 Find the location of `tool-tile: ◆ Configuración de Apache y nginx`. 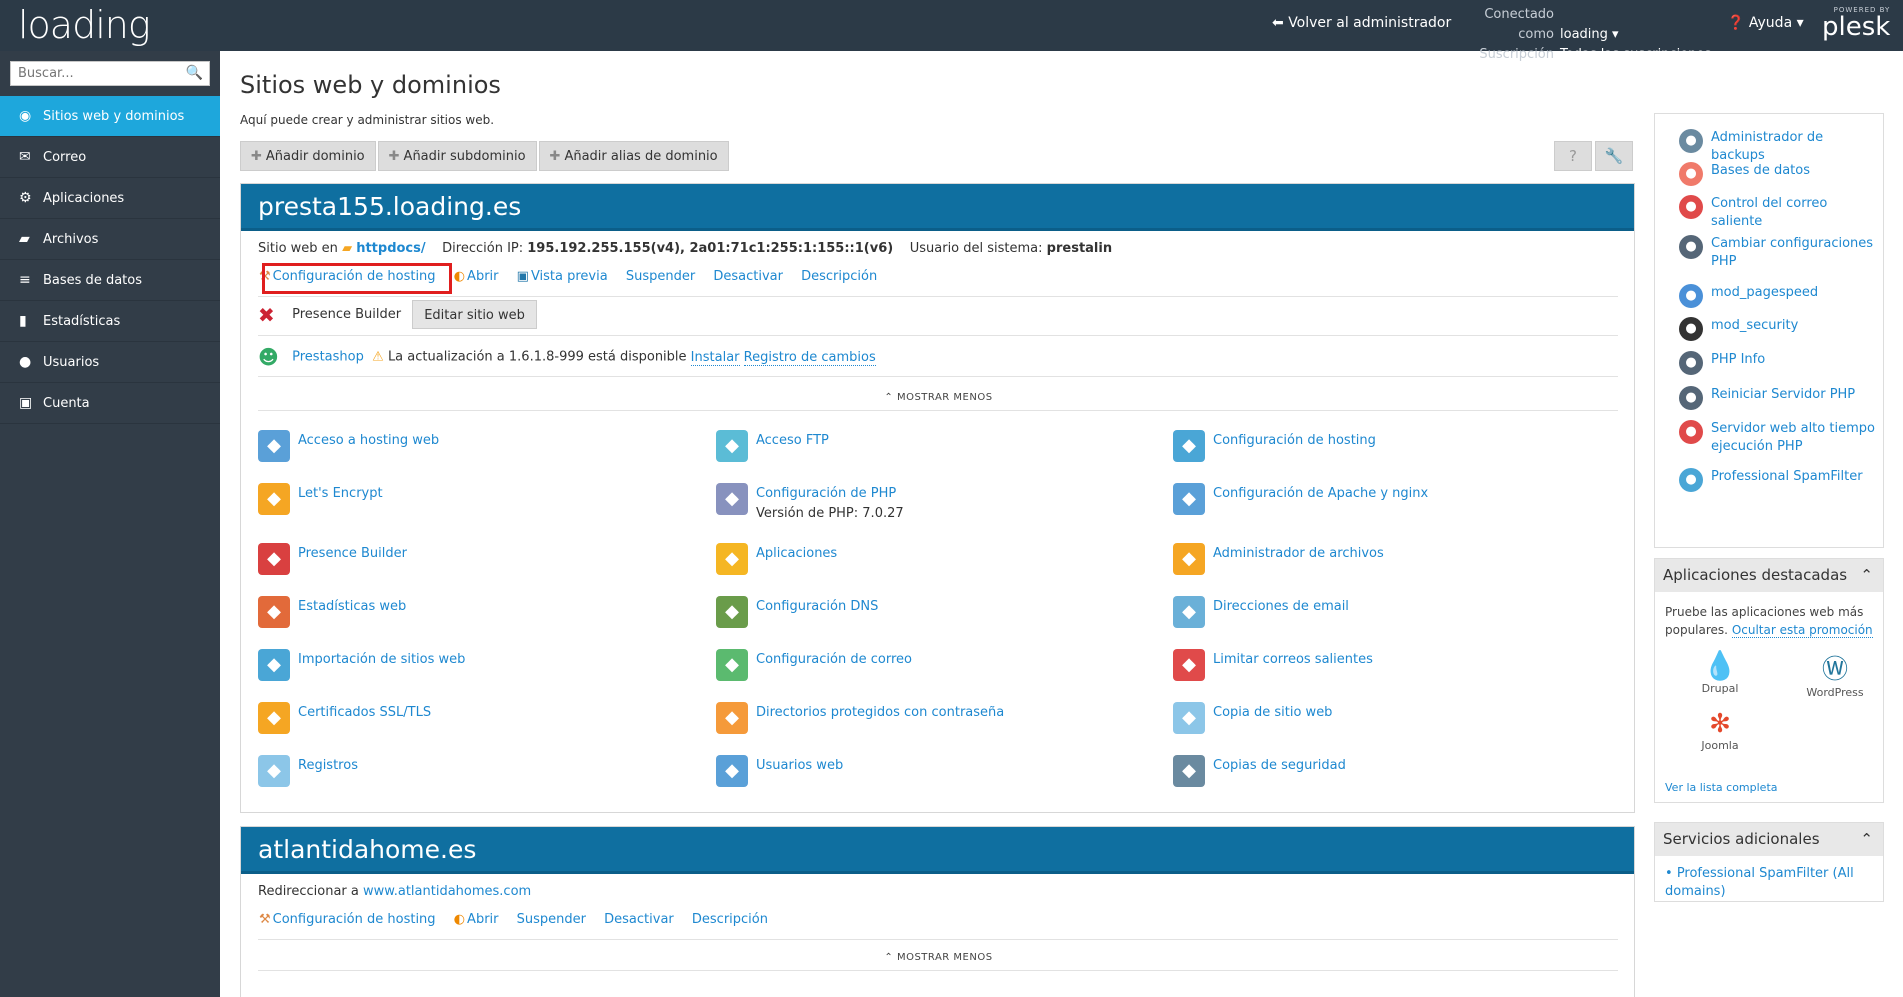

tool-tile: ◆ Configuración de Apache y nginx is located at coordinates (1393, 503).